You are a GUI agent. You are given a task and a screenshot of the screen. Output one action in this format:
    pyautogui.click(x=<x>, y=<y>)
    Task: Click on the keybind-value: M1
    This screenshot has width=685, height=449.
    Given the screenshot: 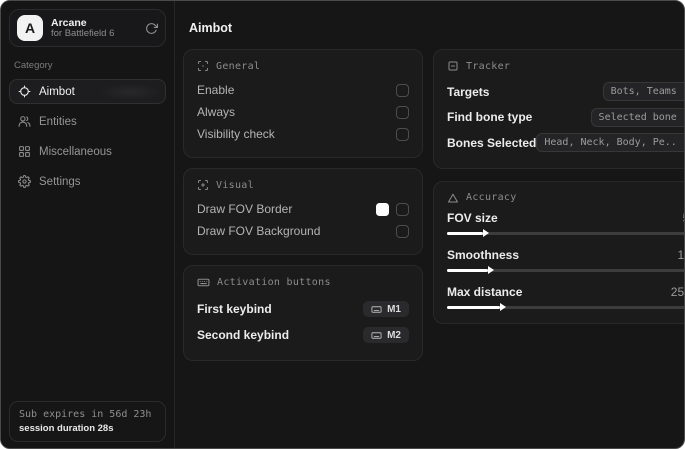 What is the action you would take?
    pyautogui.click(x=394, y=309)
    